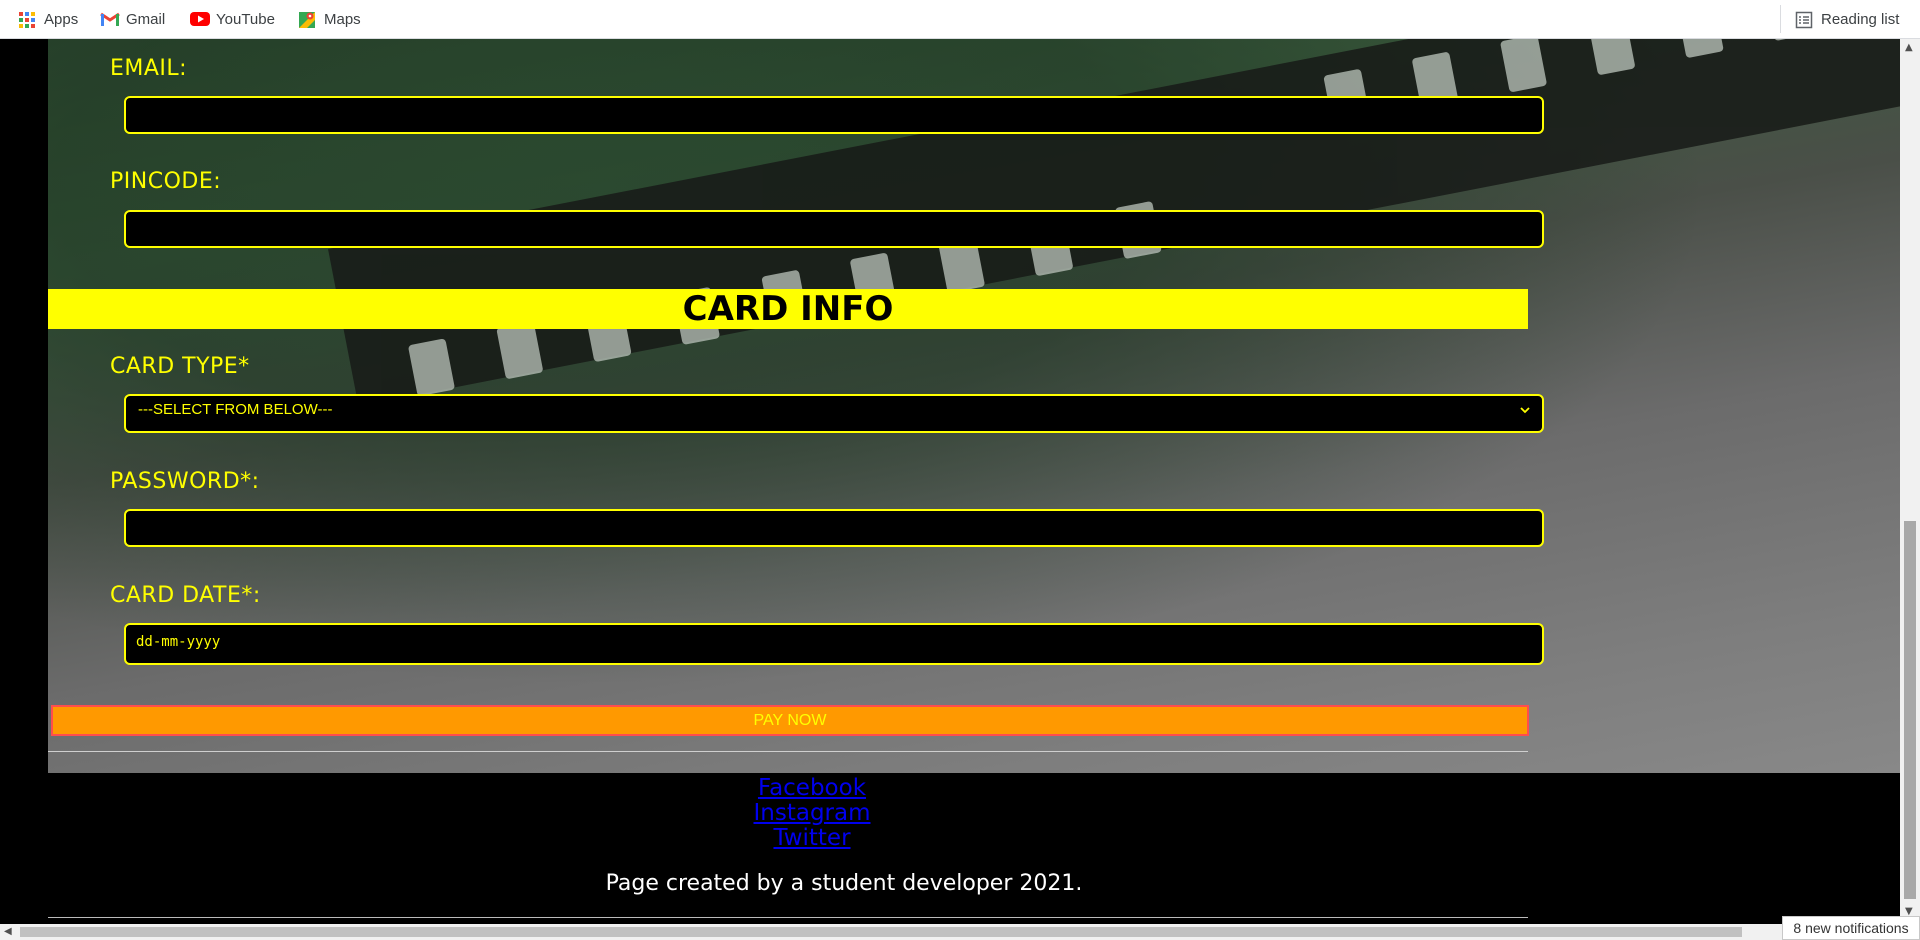 The width and height of the screenshot is (1920, 940). What do you see at coordinates (834, 229) in the screenshot?
I see `pincode-field` at bounding box center [834, 229].